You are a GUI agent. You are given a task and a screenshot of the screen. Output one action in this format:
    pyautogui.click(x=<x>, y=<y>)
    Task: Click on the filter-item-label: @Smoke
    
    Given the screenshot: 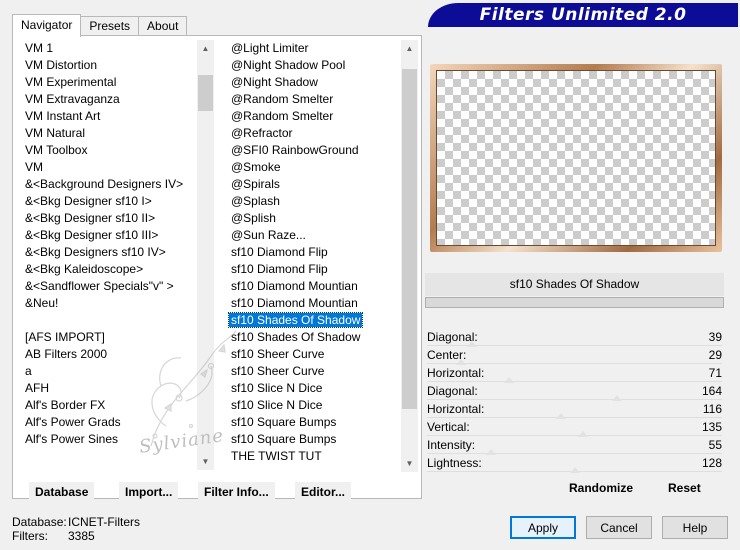 What is the action you would take?
    pyautogui.click(x=256, y=167)
    